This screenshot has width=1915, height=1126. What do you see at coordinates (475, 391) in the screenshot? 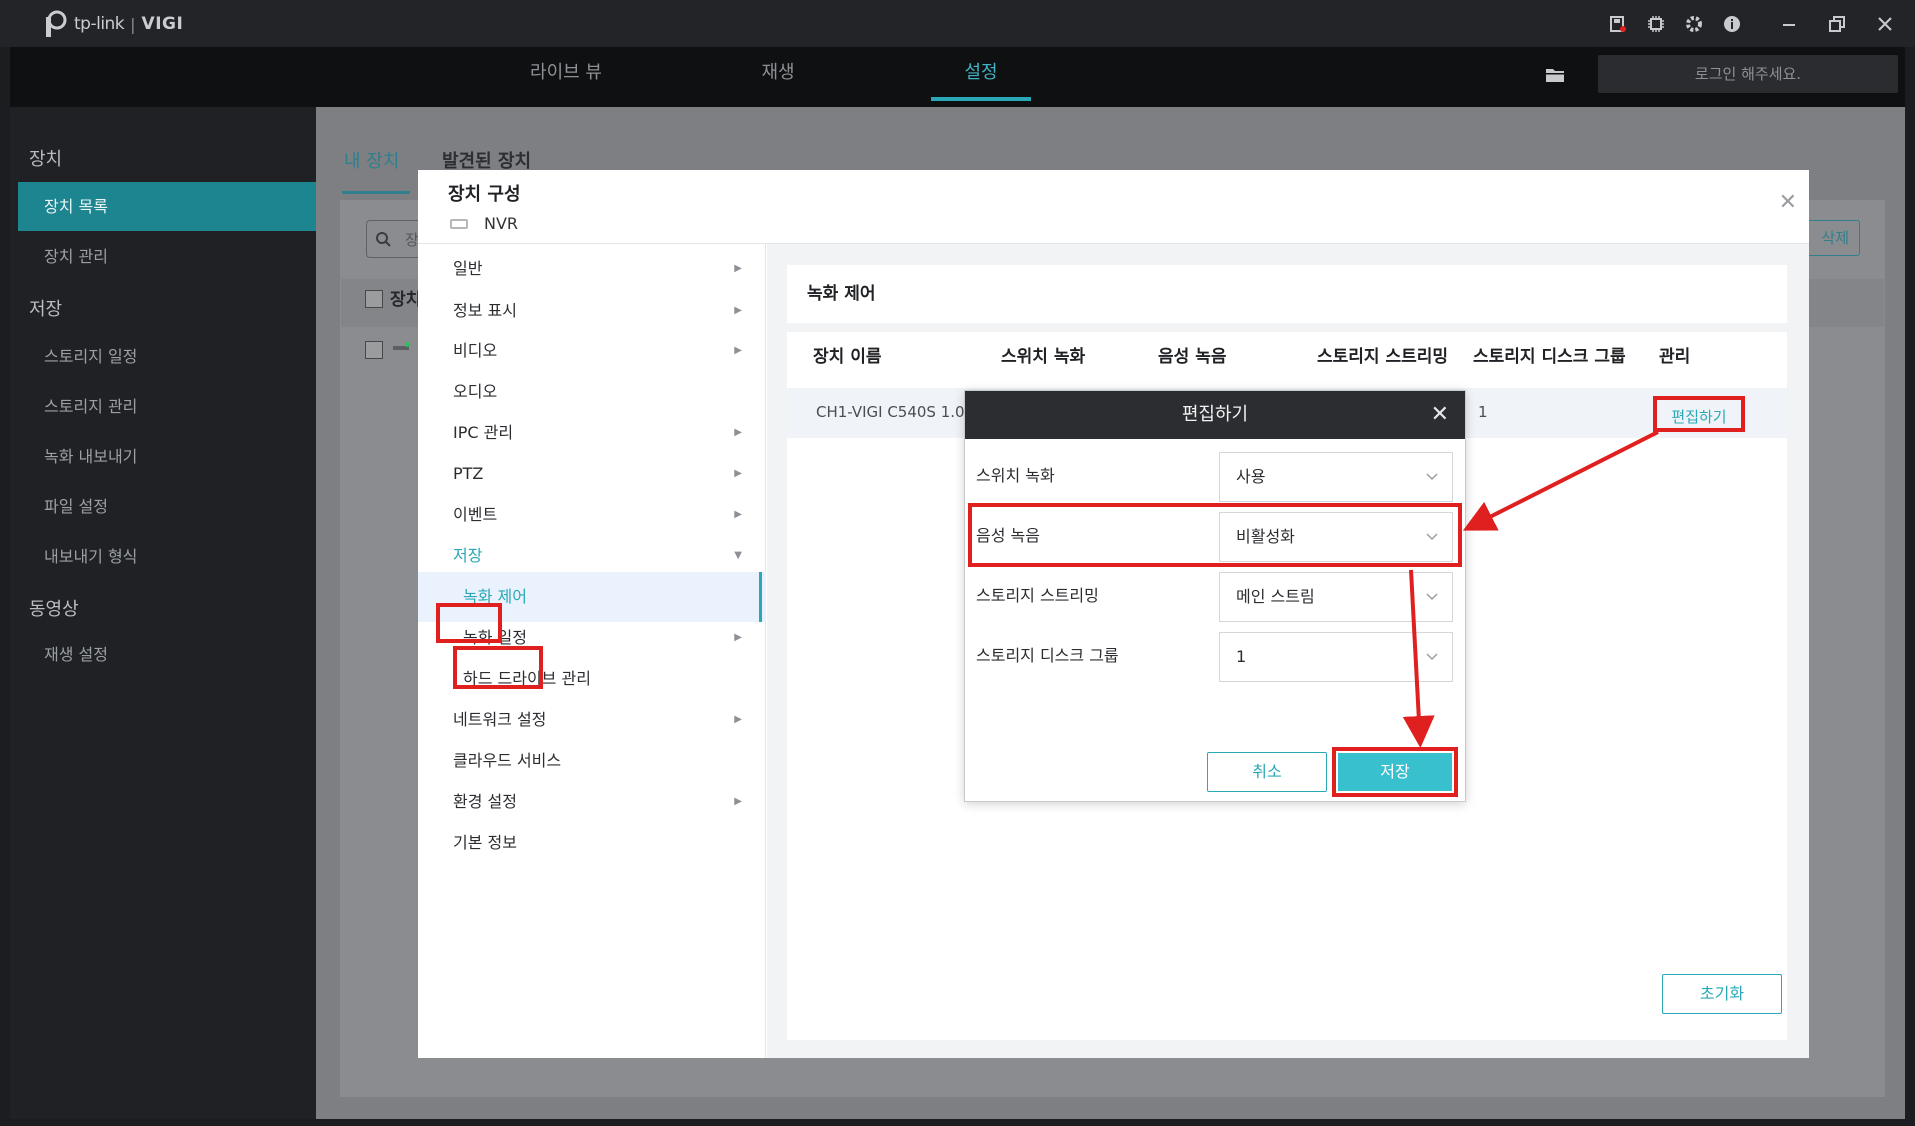
I see `menu-label: 오디오` at bounding box center [475, 391].